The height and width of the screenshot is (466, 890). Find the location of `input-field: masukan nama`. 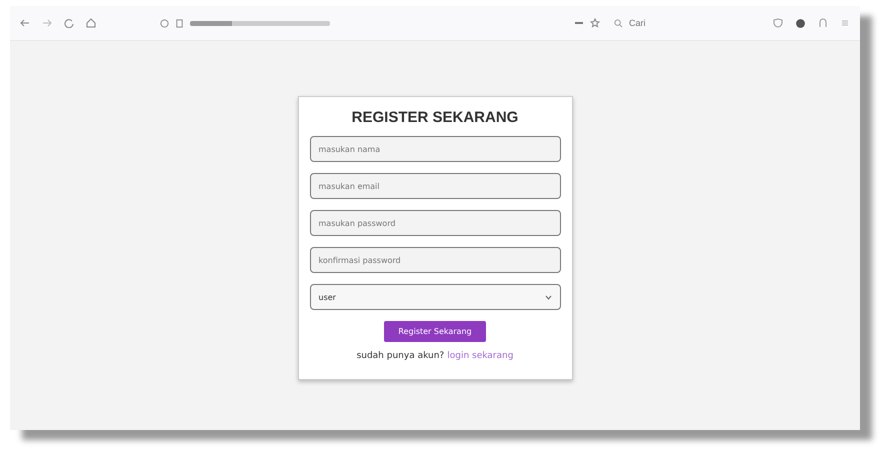

input-field: masukan nama is located at coordinates (435, 149).